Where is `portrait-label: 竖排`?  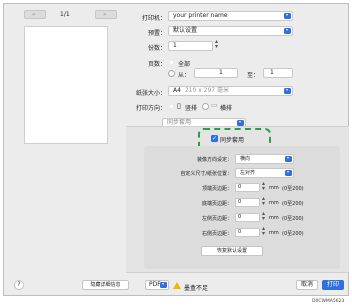 portrait-label: 竖排 is located at coordinates (191, 108).